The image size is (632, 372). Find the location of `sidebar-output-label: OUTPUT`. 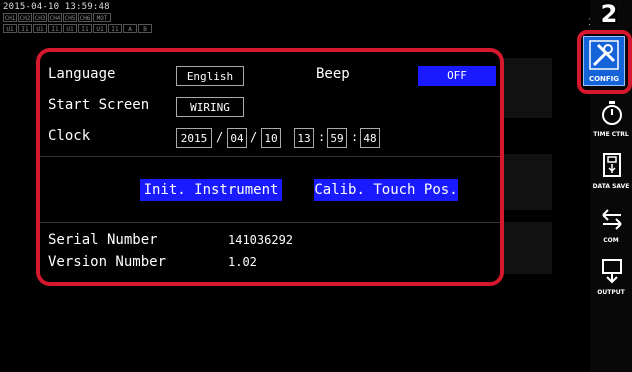

sidebar-output-label: OUTPUT is located at coordinates (611, 292).